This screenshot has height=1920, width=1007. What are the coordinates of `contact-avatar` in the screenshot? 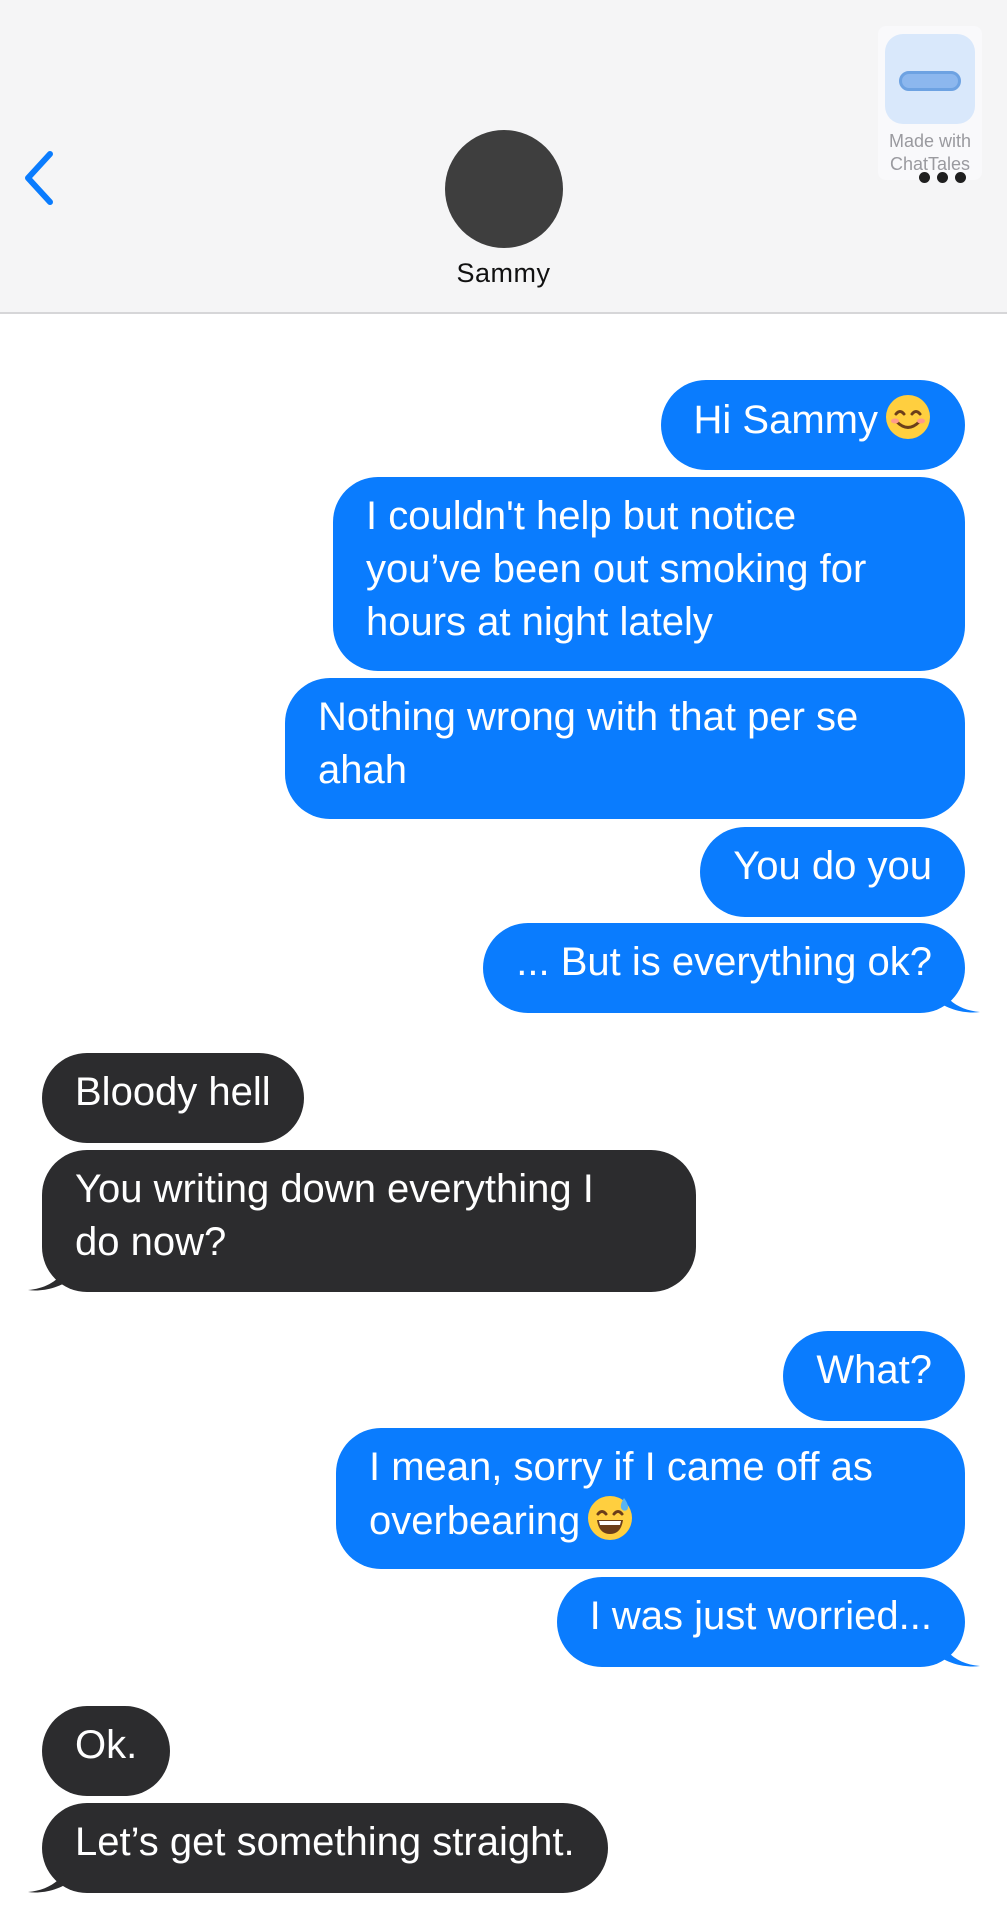 It's located at (504, 189).